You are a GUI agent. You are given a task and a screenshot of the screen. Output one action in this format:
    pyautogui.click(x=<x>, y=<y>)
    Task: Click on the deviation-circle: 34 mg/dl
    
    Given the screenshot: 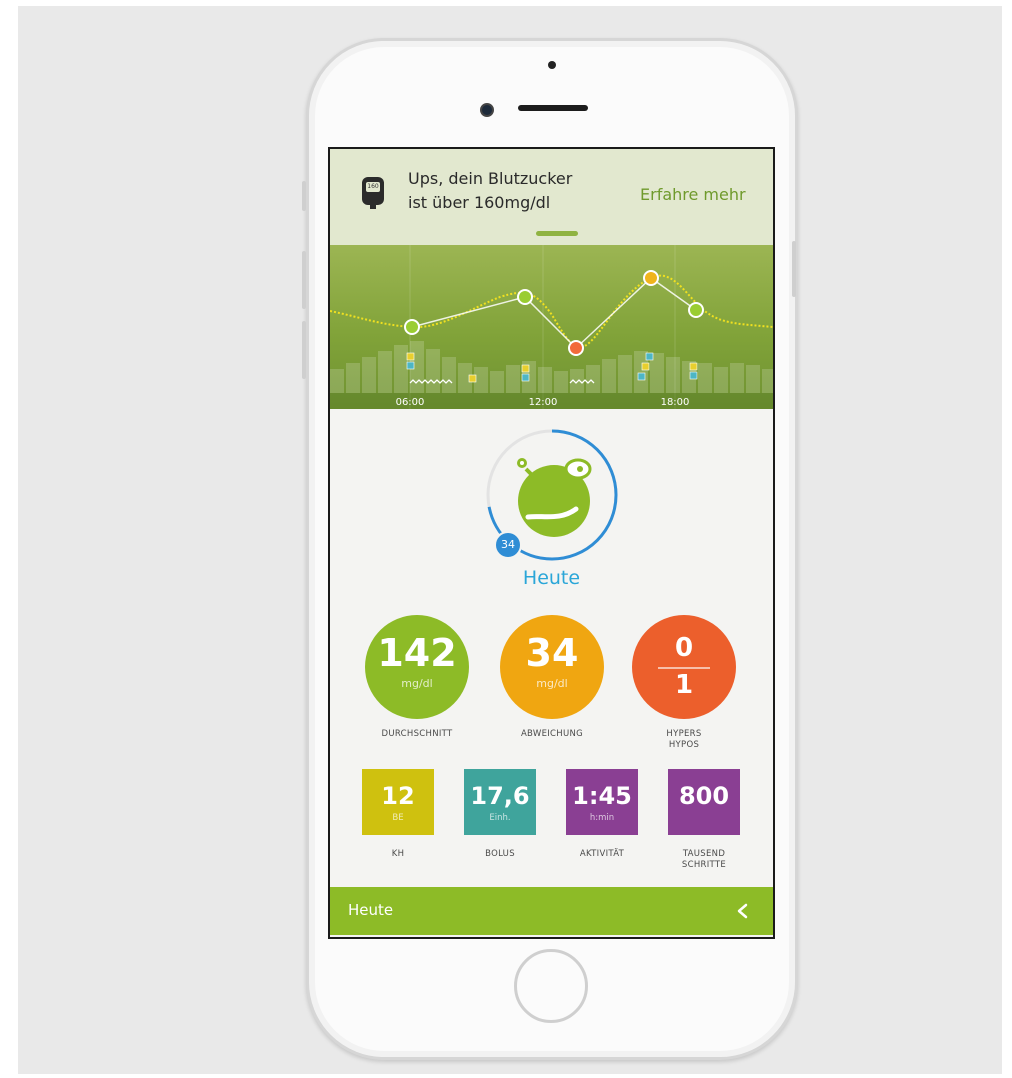 What is the action you would take?
    pyautogui.click(x=552, y=667)
    